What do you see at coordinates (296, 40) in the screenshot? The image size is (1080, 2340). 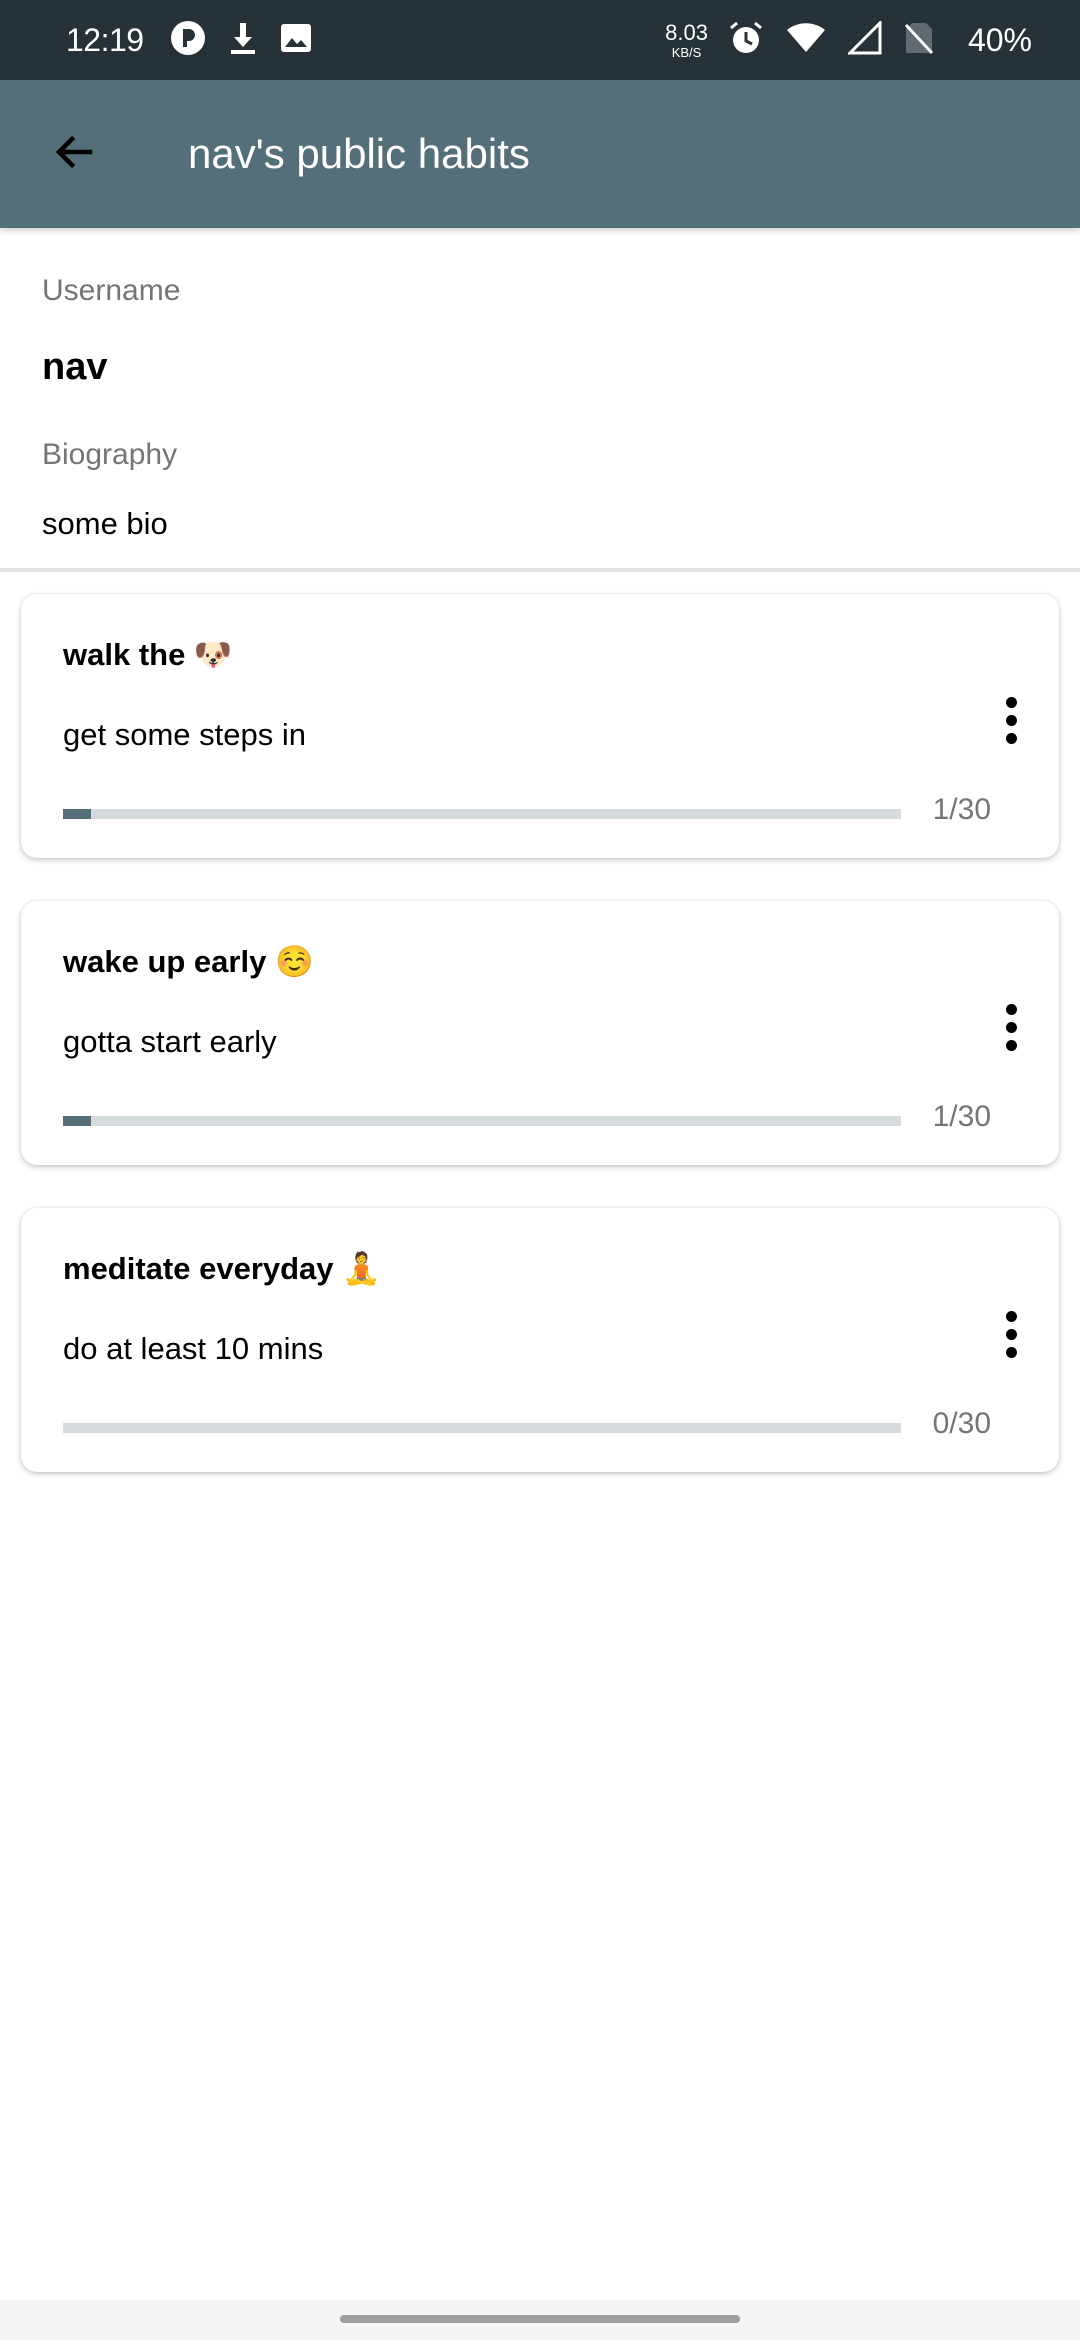 I see `image-icon` at bounding box center [296, 40].